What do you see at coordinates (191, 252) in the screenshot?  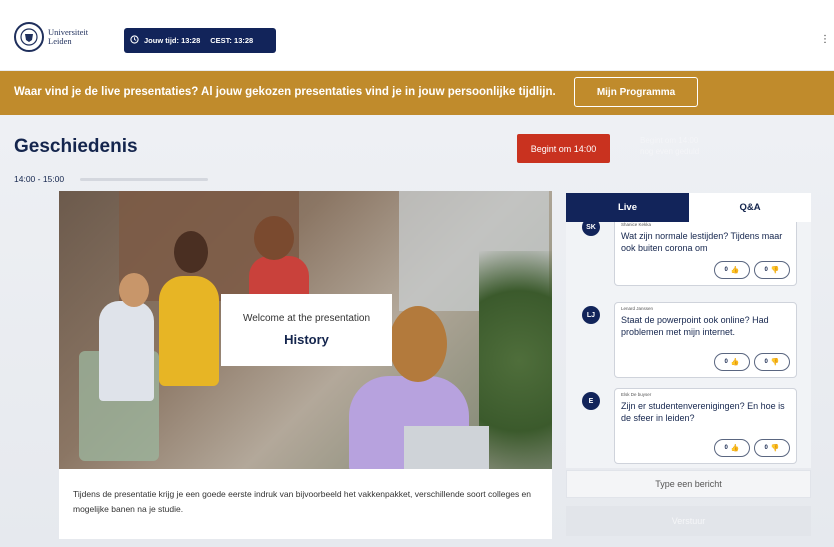 I see `video-scene-head-yellow` at bounding box center [191, 252].